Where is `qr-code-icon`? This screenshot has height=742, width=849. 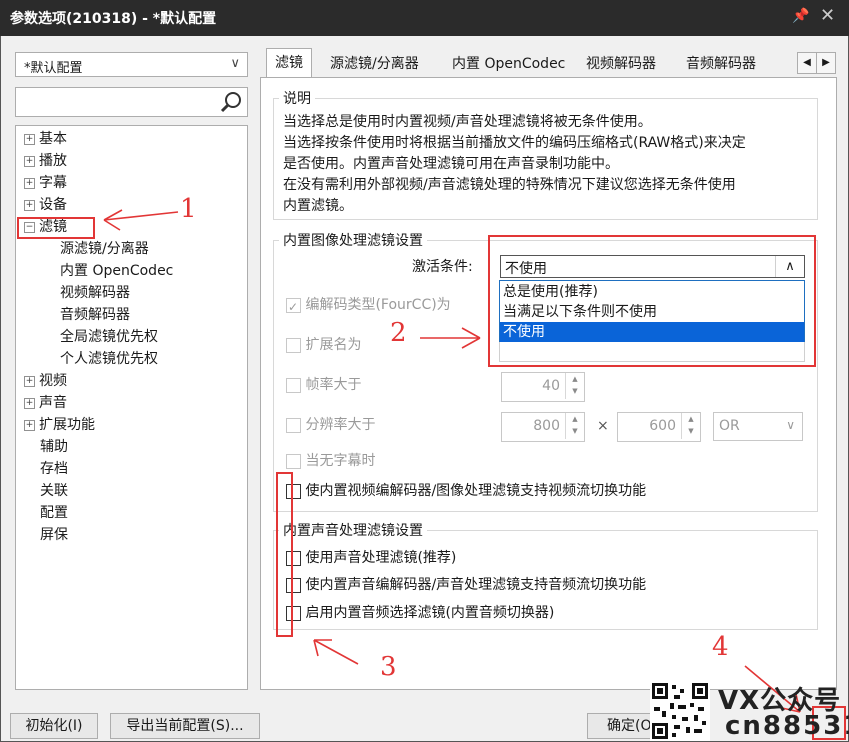 qr-code-icon is located at coordinates (680, 711).